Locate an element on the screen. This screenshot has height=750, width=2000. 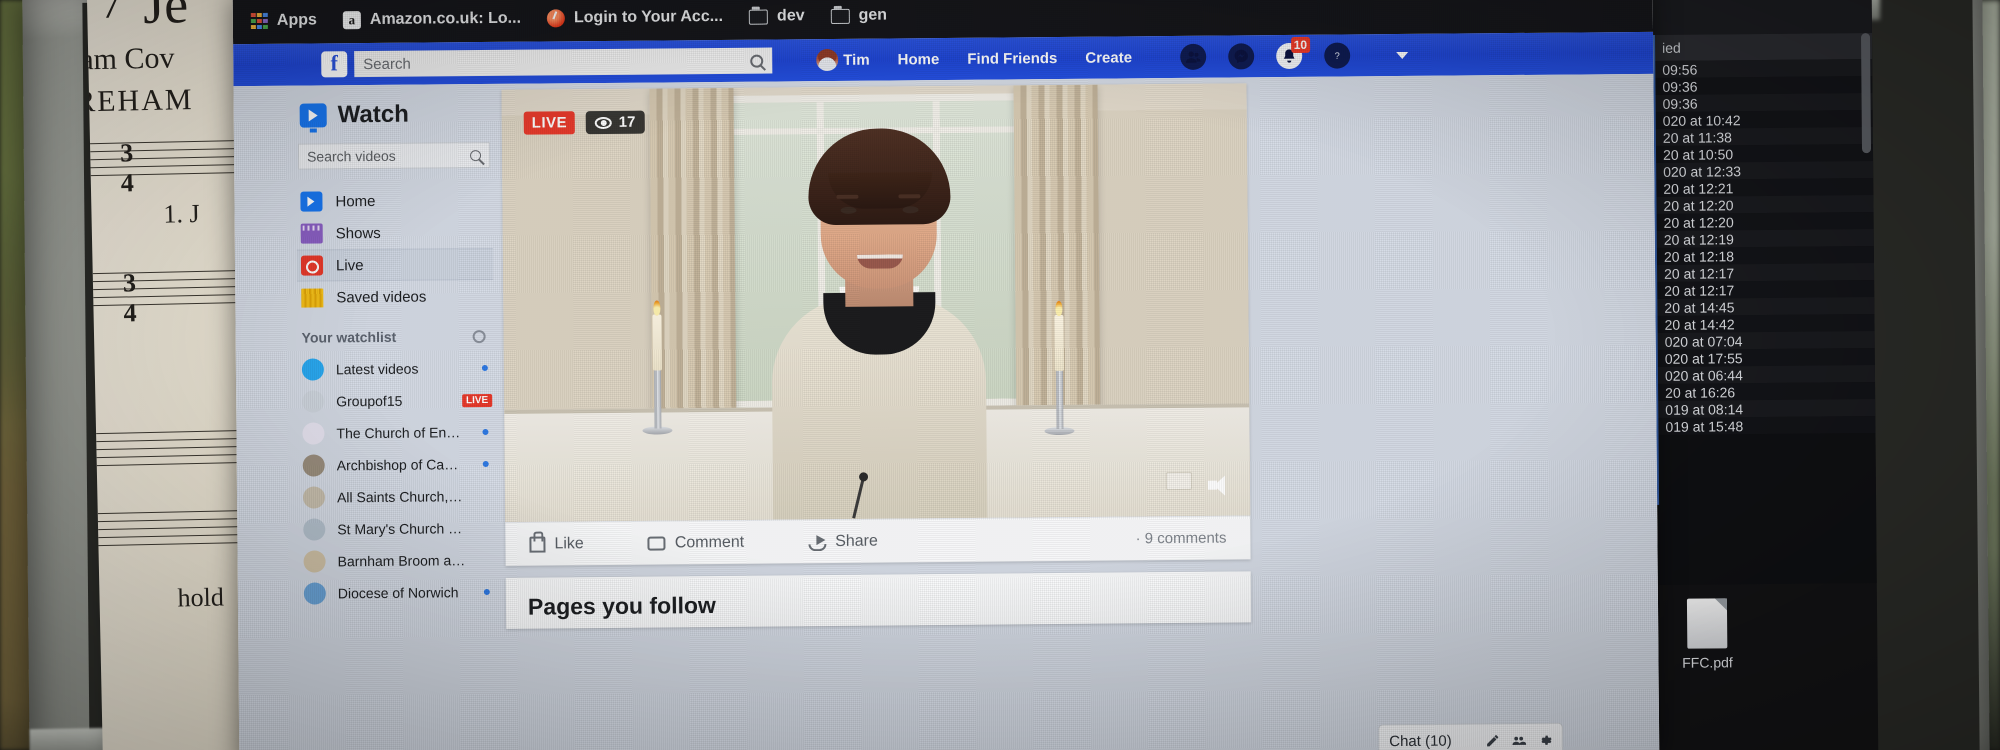
desktop-panel-row: 020 at 07:04 is located at coordinates (1764, 340).